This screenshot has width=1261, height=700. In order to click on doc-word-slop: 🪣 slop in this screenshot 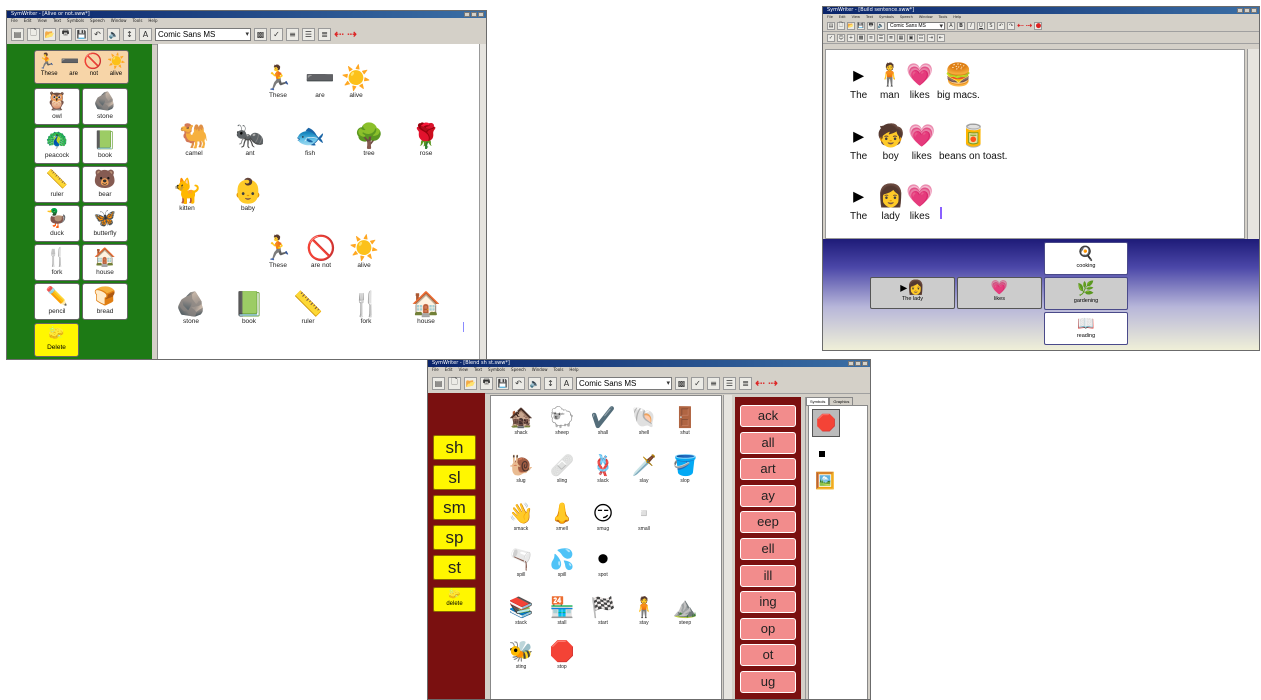, I will do `click(685, 469)`.